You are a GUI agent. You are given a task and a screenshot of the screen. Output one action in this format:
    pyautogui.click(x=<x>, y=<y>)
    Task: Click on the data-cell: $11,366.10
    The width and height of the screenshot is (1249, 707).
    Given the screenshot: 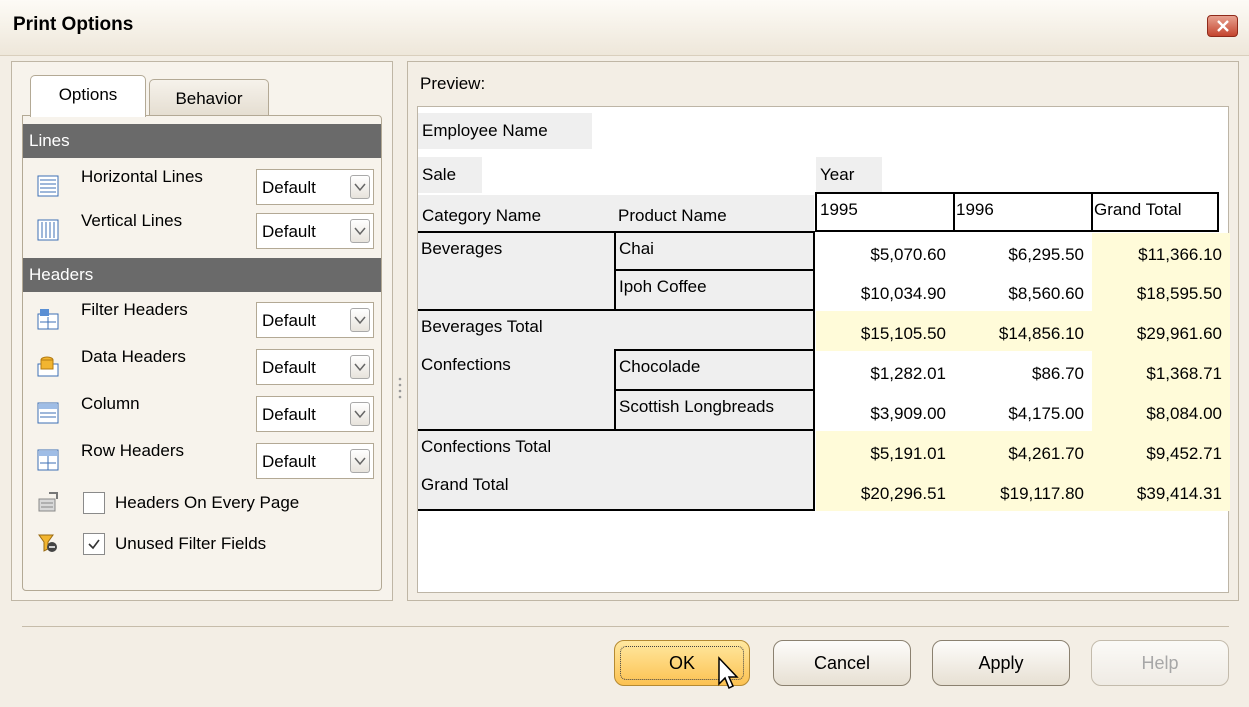 What is the action you would take?
    pyautogui.click(x=1161, y=252)
    